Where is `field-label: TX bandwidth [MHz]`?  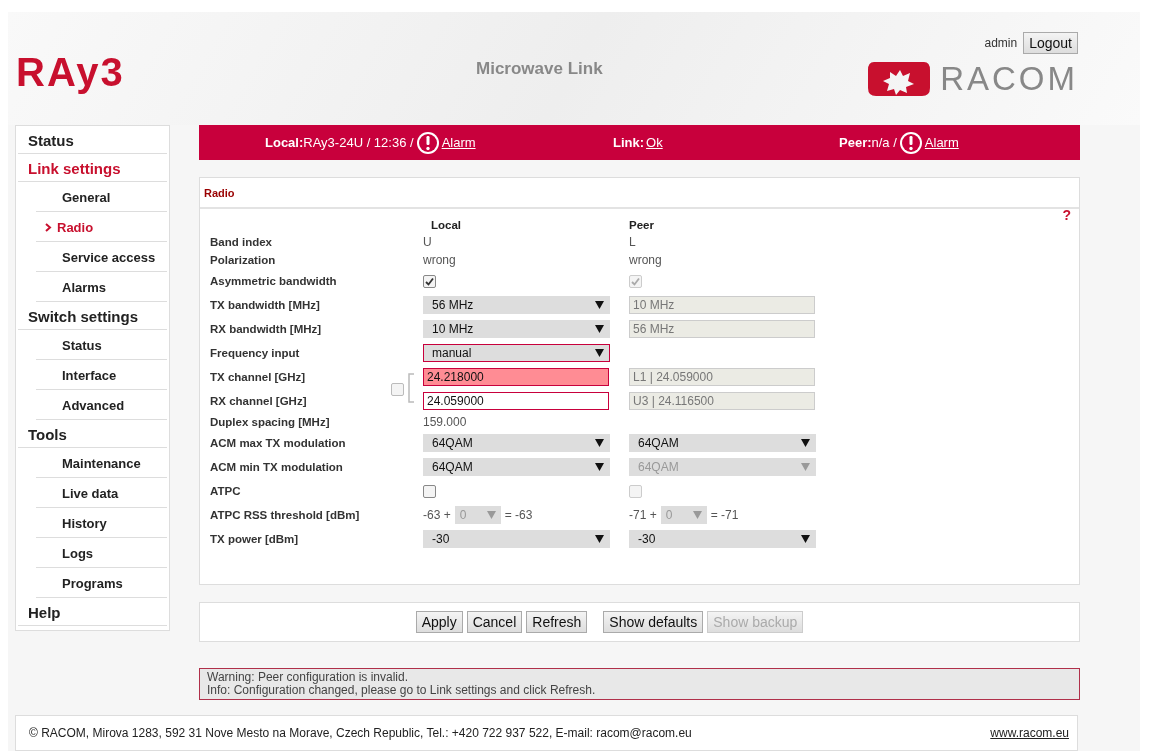
field-label: TX bandwidth [MHz] is located at coordinates (265, 305).